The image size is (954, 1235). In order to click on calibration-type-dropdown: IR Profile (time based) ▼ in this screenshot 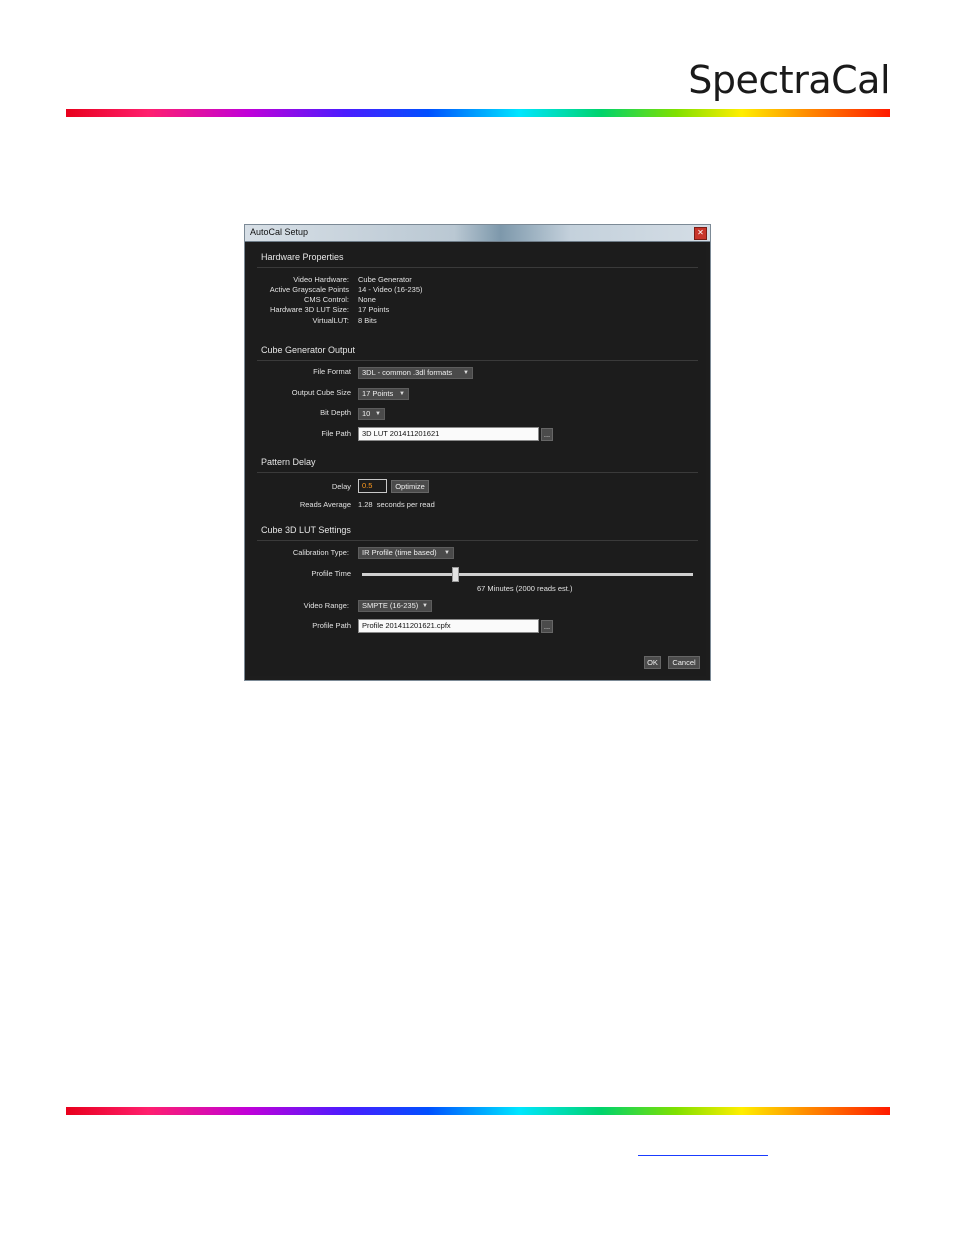, I will do `click(406, 553)`.